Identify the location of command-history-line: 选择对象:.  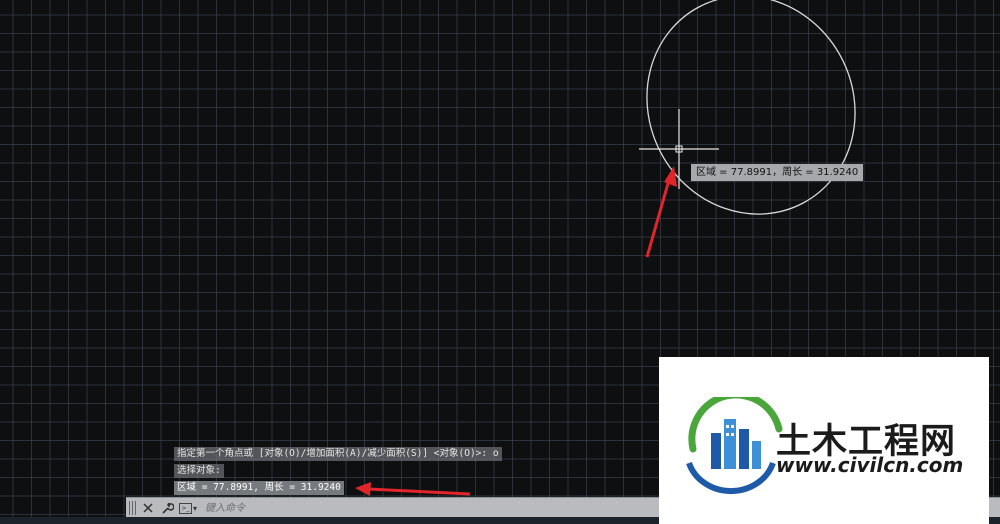
(199, 471).